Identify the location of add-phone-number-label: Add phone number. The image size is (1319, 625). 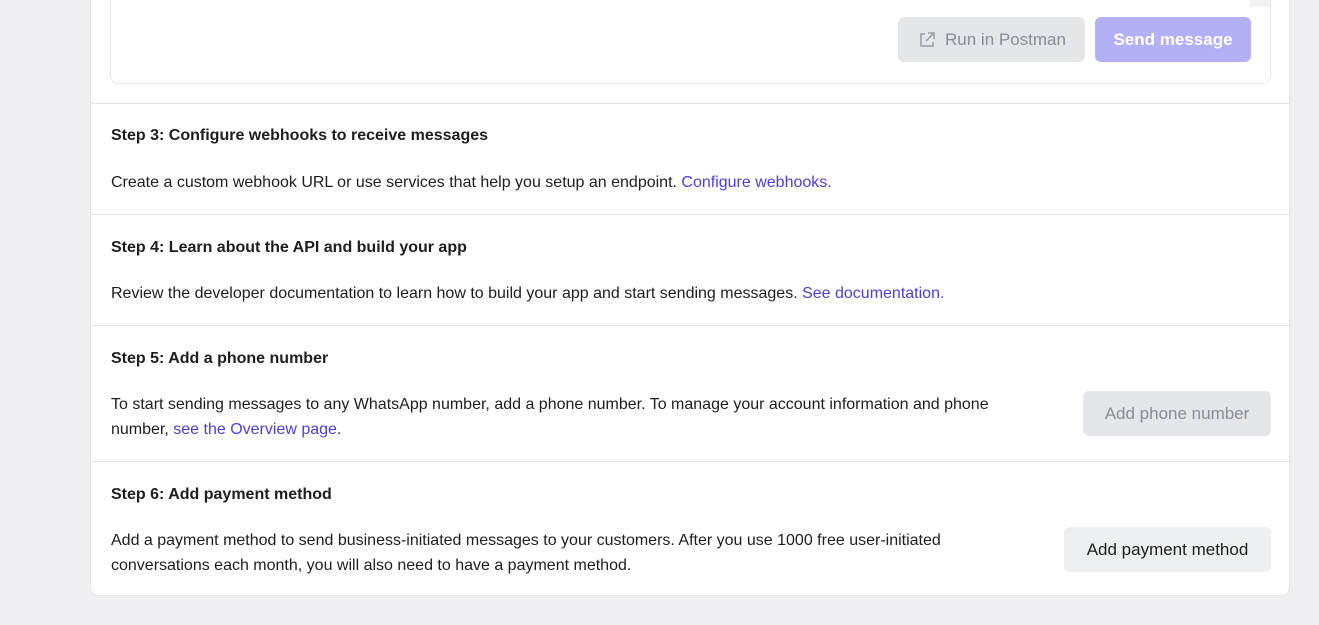
(1177, 413).